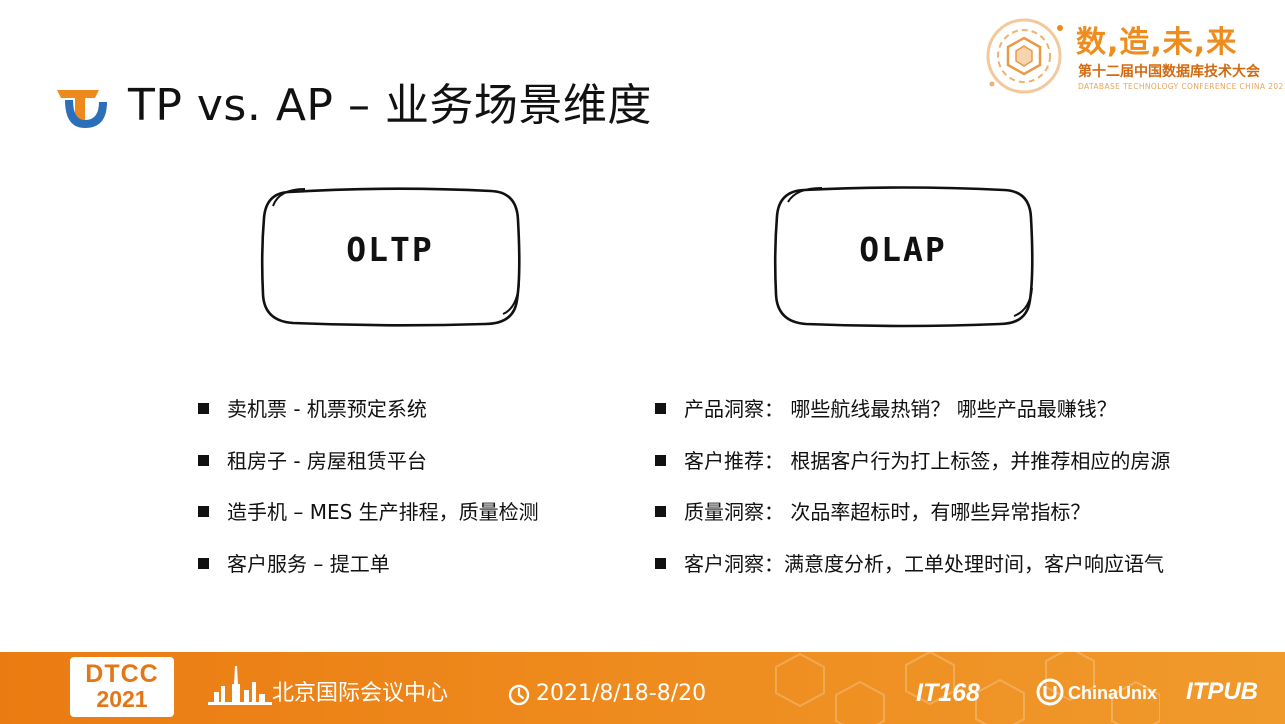 This screenshot has height=724, width=1285. Describe the element at coordinates (327, 409) in the screenshot. I see `bullet-text: 卖机票 - 机票预定系统` at that location.